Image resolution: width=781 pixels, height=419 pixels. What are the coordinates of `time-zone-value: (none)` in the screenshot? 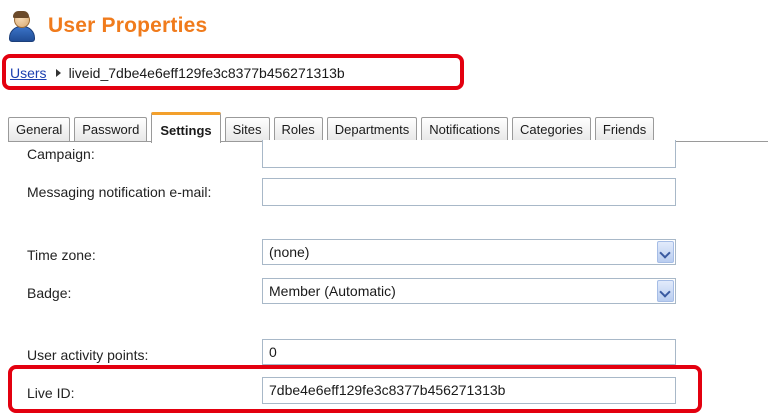 It's located at (289, 252).